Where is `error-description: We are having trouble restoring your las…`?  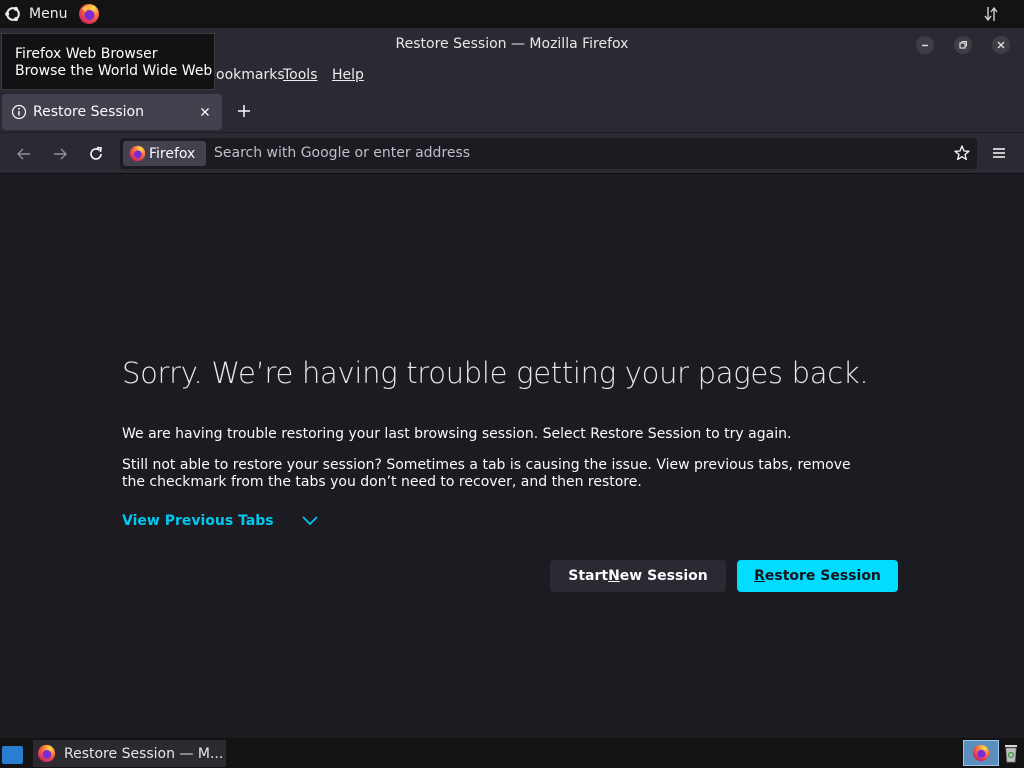
error-description: We are having trouble restoring your las… is located at coordinates (457, 434).